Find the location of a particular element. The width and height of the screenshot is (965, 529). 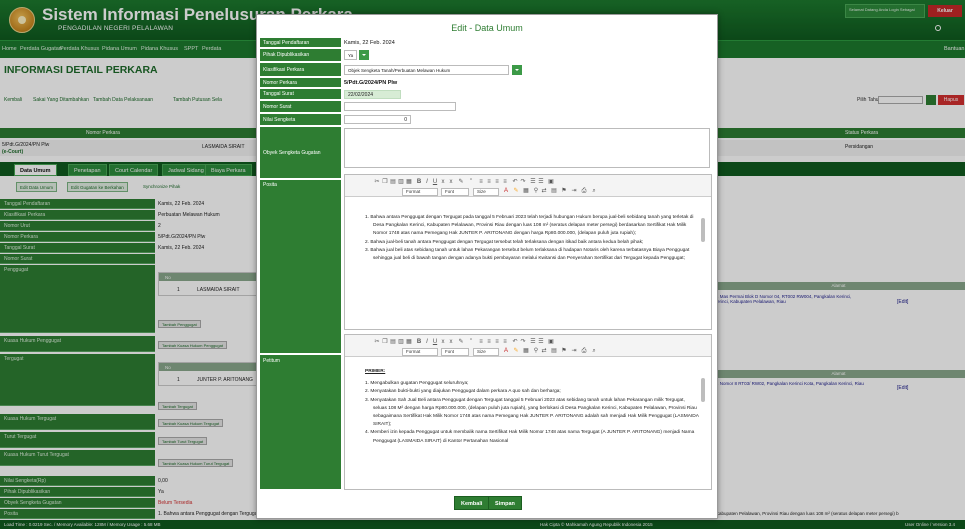

simpan-button: Simpan is located at coordinates (505, 503).